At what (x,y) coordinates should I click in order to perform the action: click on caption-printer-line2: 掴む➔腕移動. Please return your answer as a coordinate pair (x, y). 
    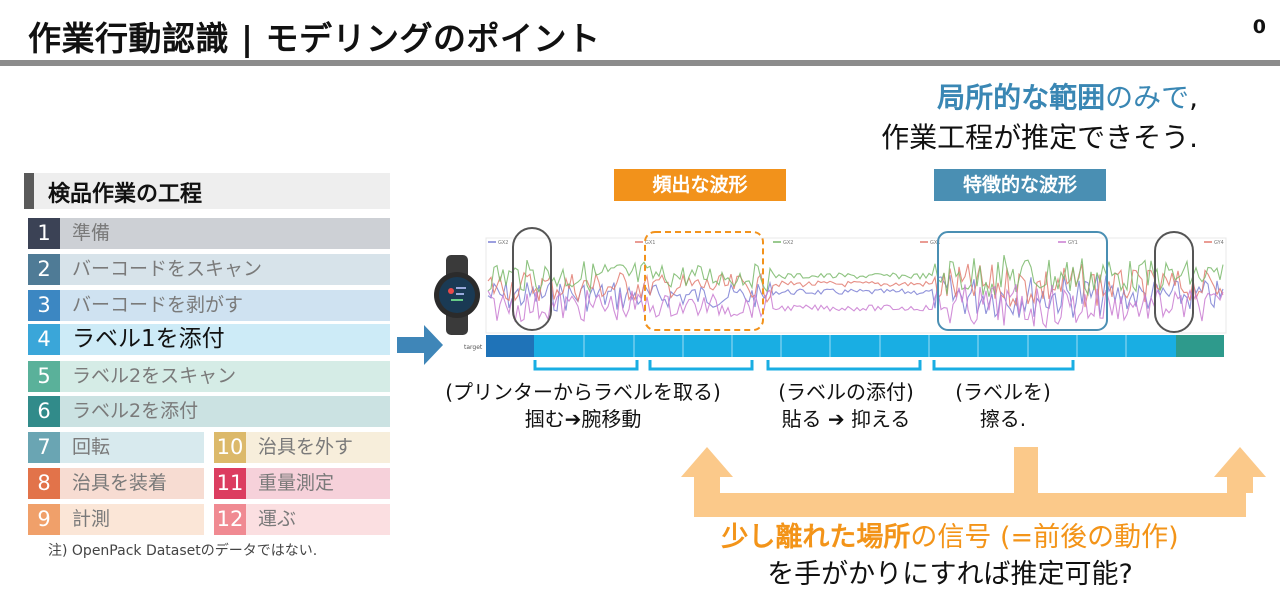
    Looking at the image, I should click on (583, 419).